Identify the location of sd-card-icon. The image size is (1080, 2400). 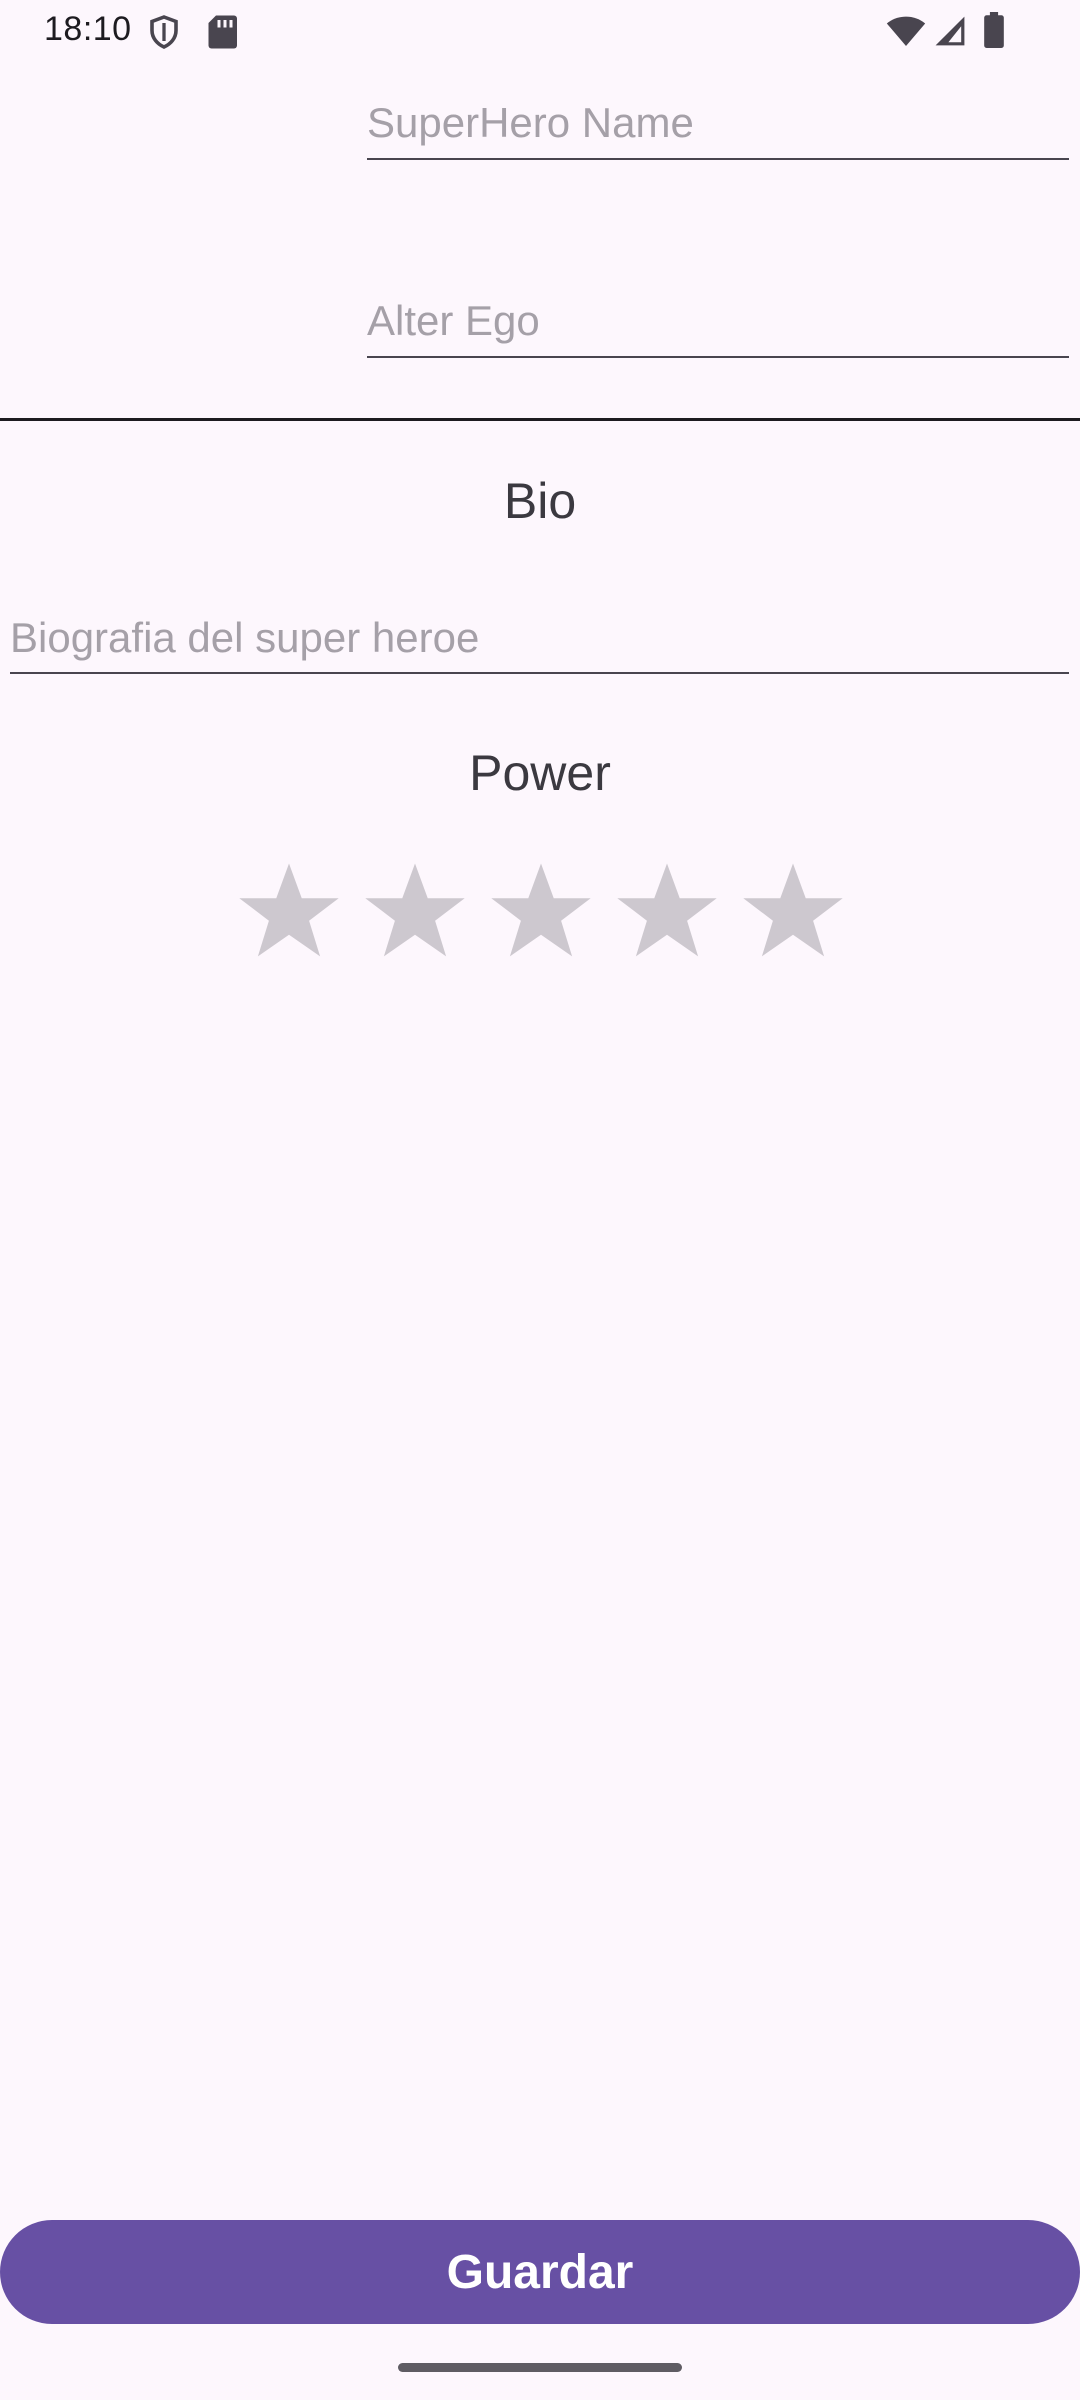
(222, 34).